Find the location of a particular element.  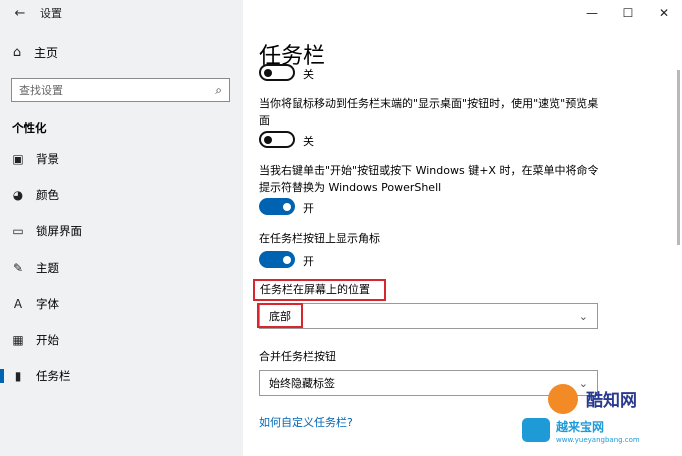

minimize-icon: — is located at coordinates (592, 13).